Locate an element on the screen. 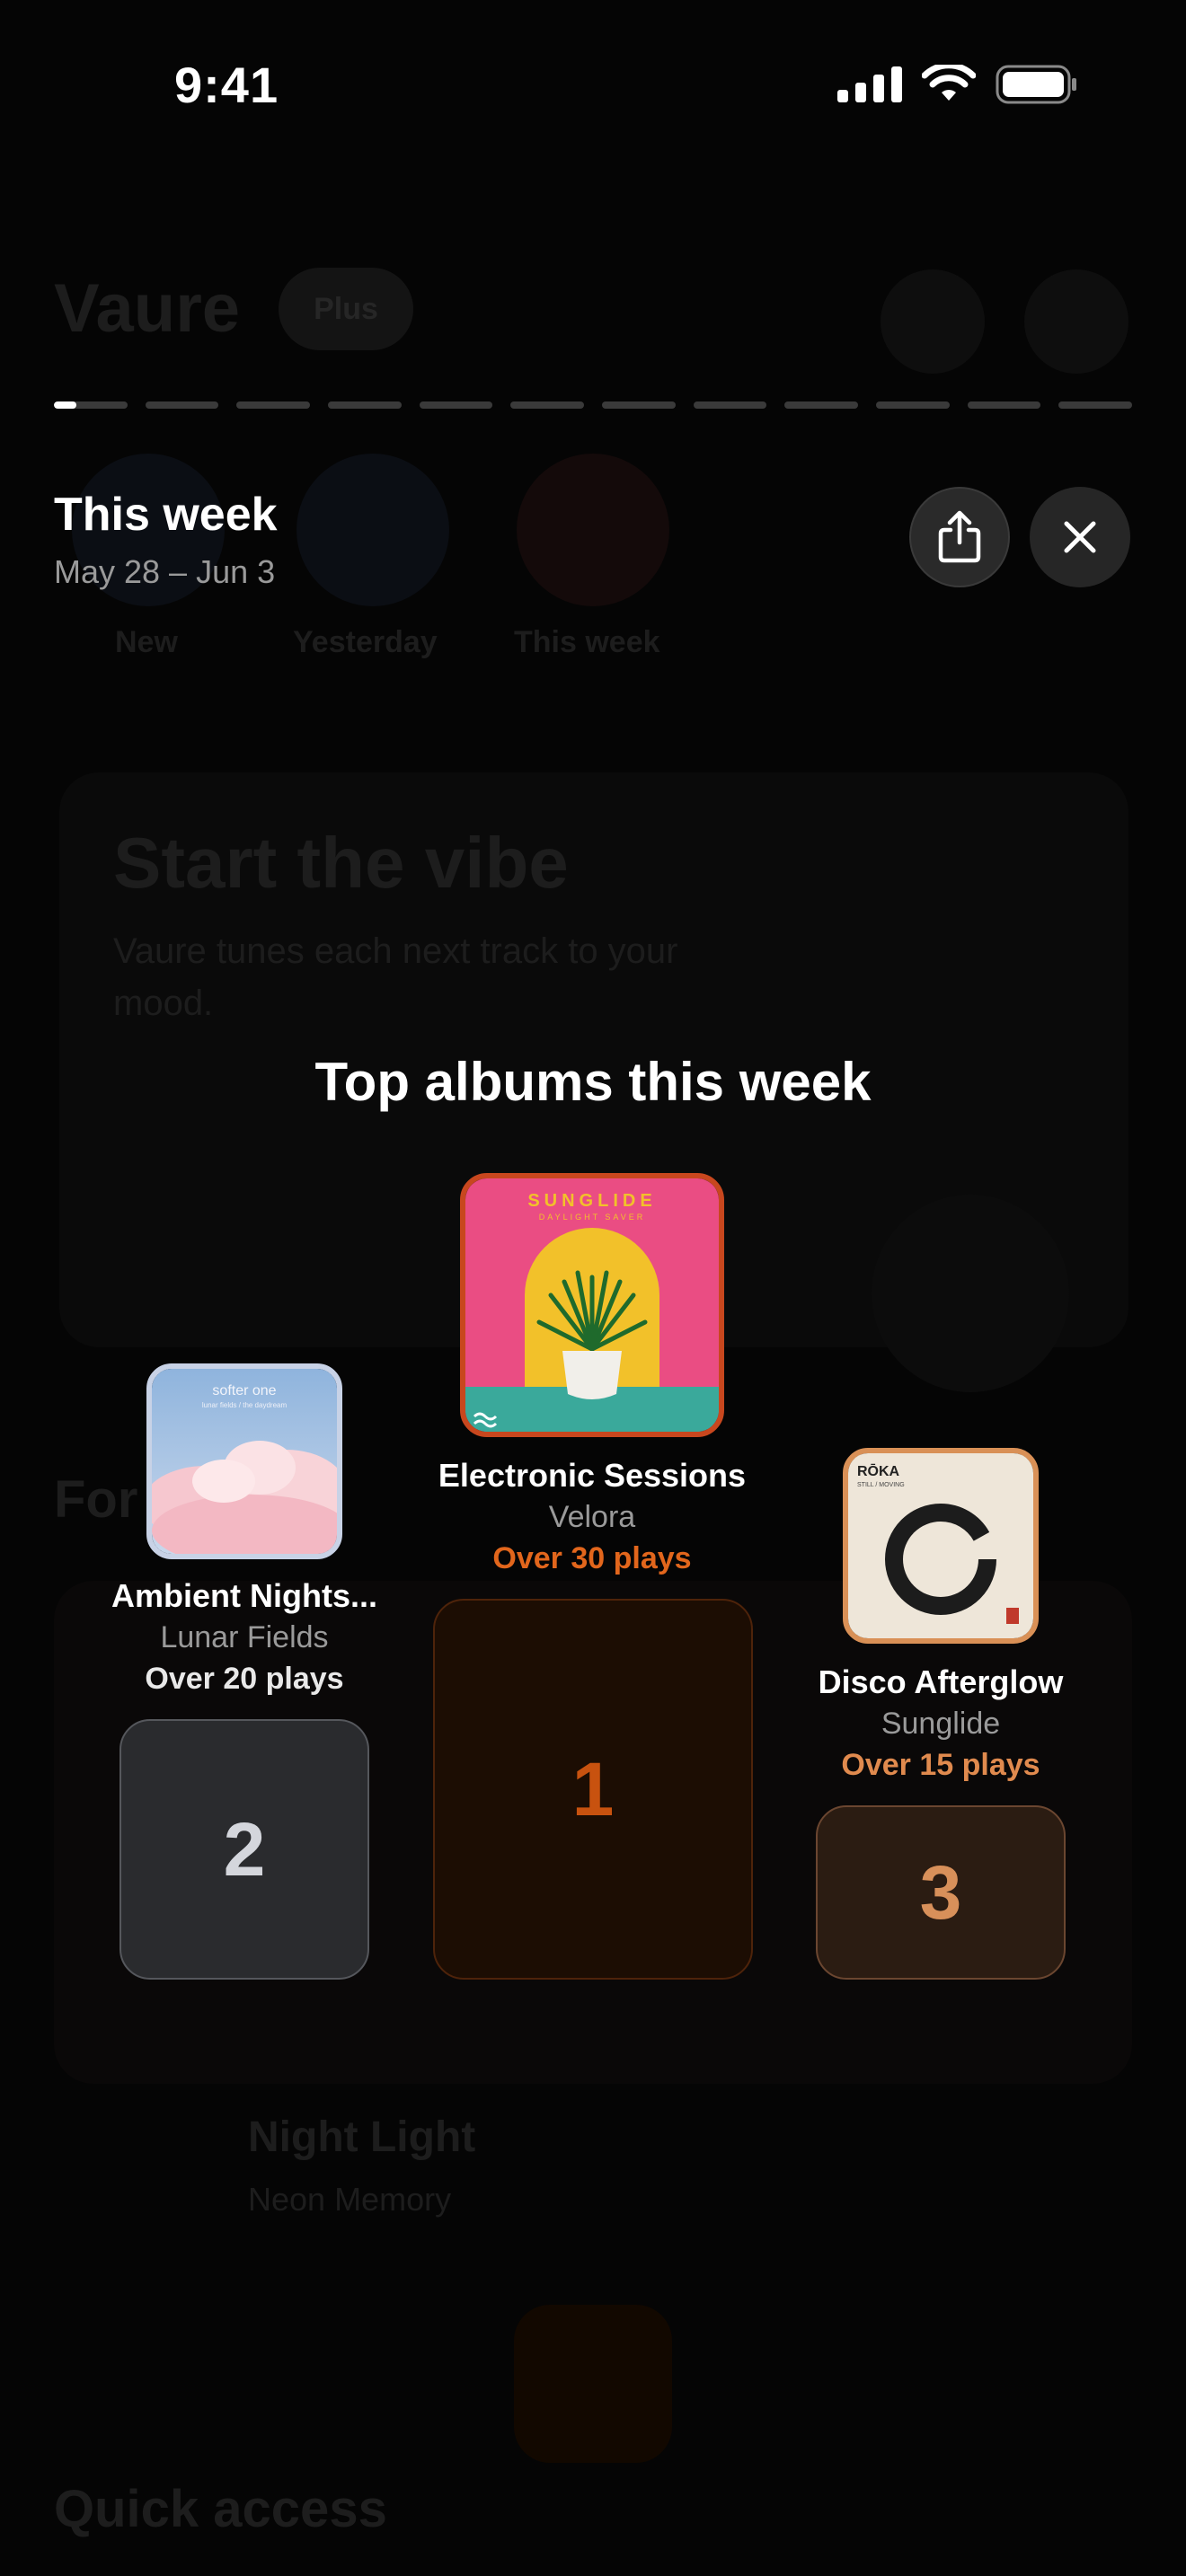 Image resolution: width=1186 pixels, height=2576 pixels. bg-broadcast-button is located at coordinates (1076, 321).